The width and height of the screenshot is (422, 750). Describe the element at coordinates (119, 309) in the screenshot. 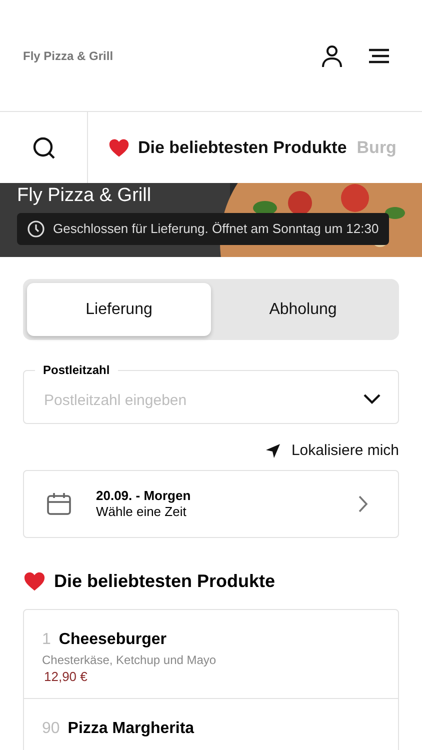

I see `mode-tab: Lieferung` at that location.